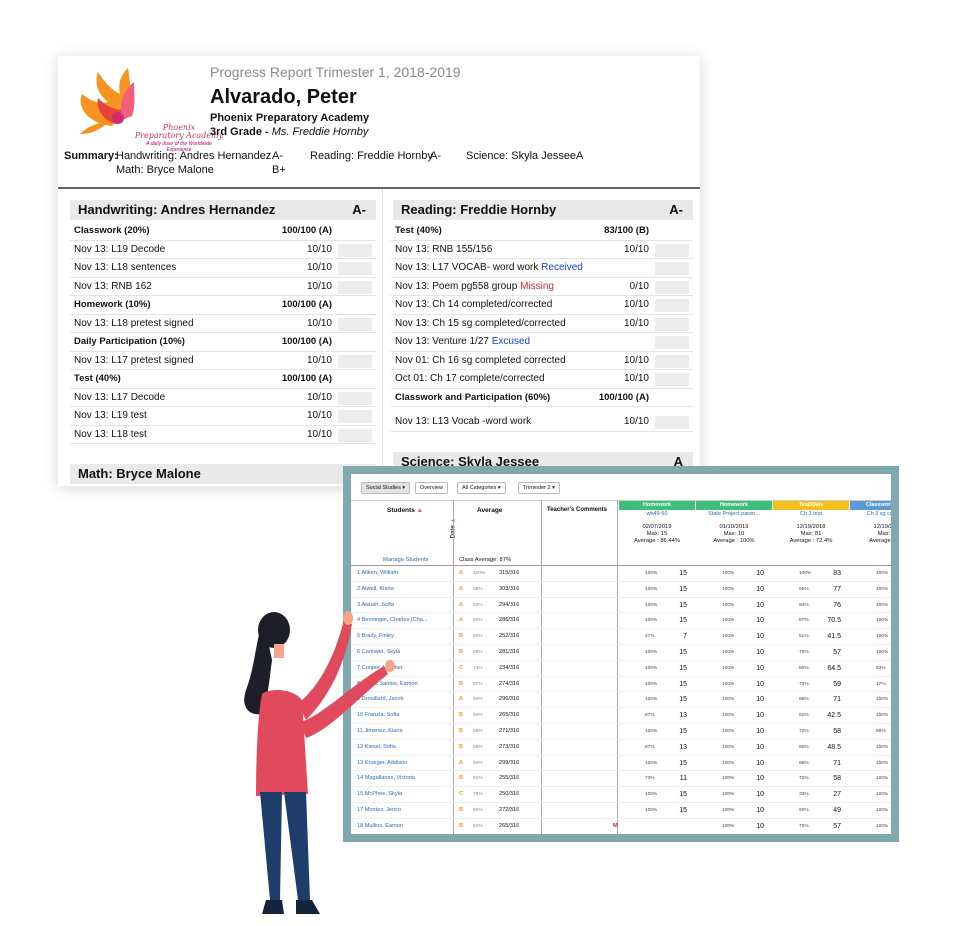 This screenshot has width=960, height=926. What do you see at coordinates (811, 794) in the screenshot?
I see `score-cell: 33% 27` at bounding box center [811, 794].